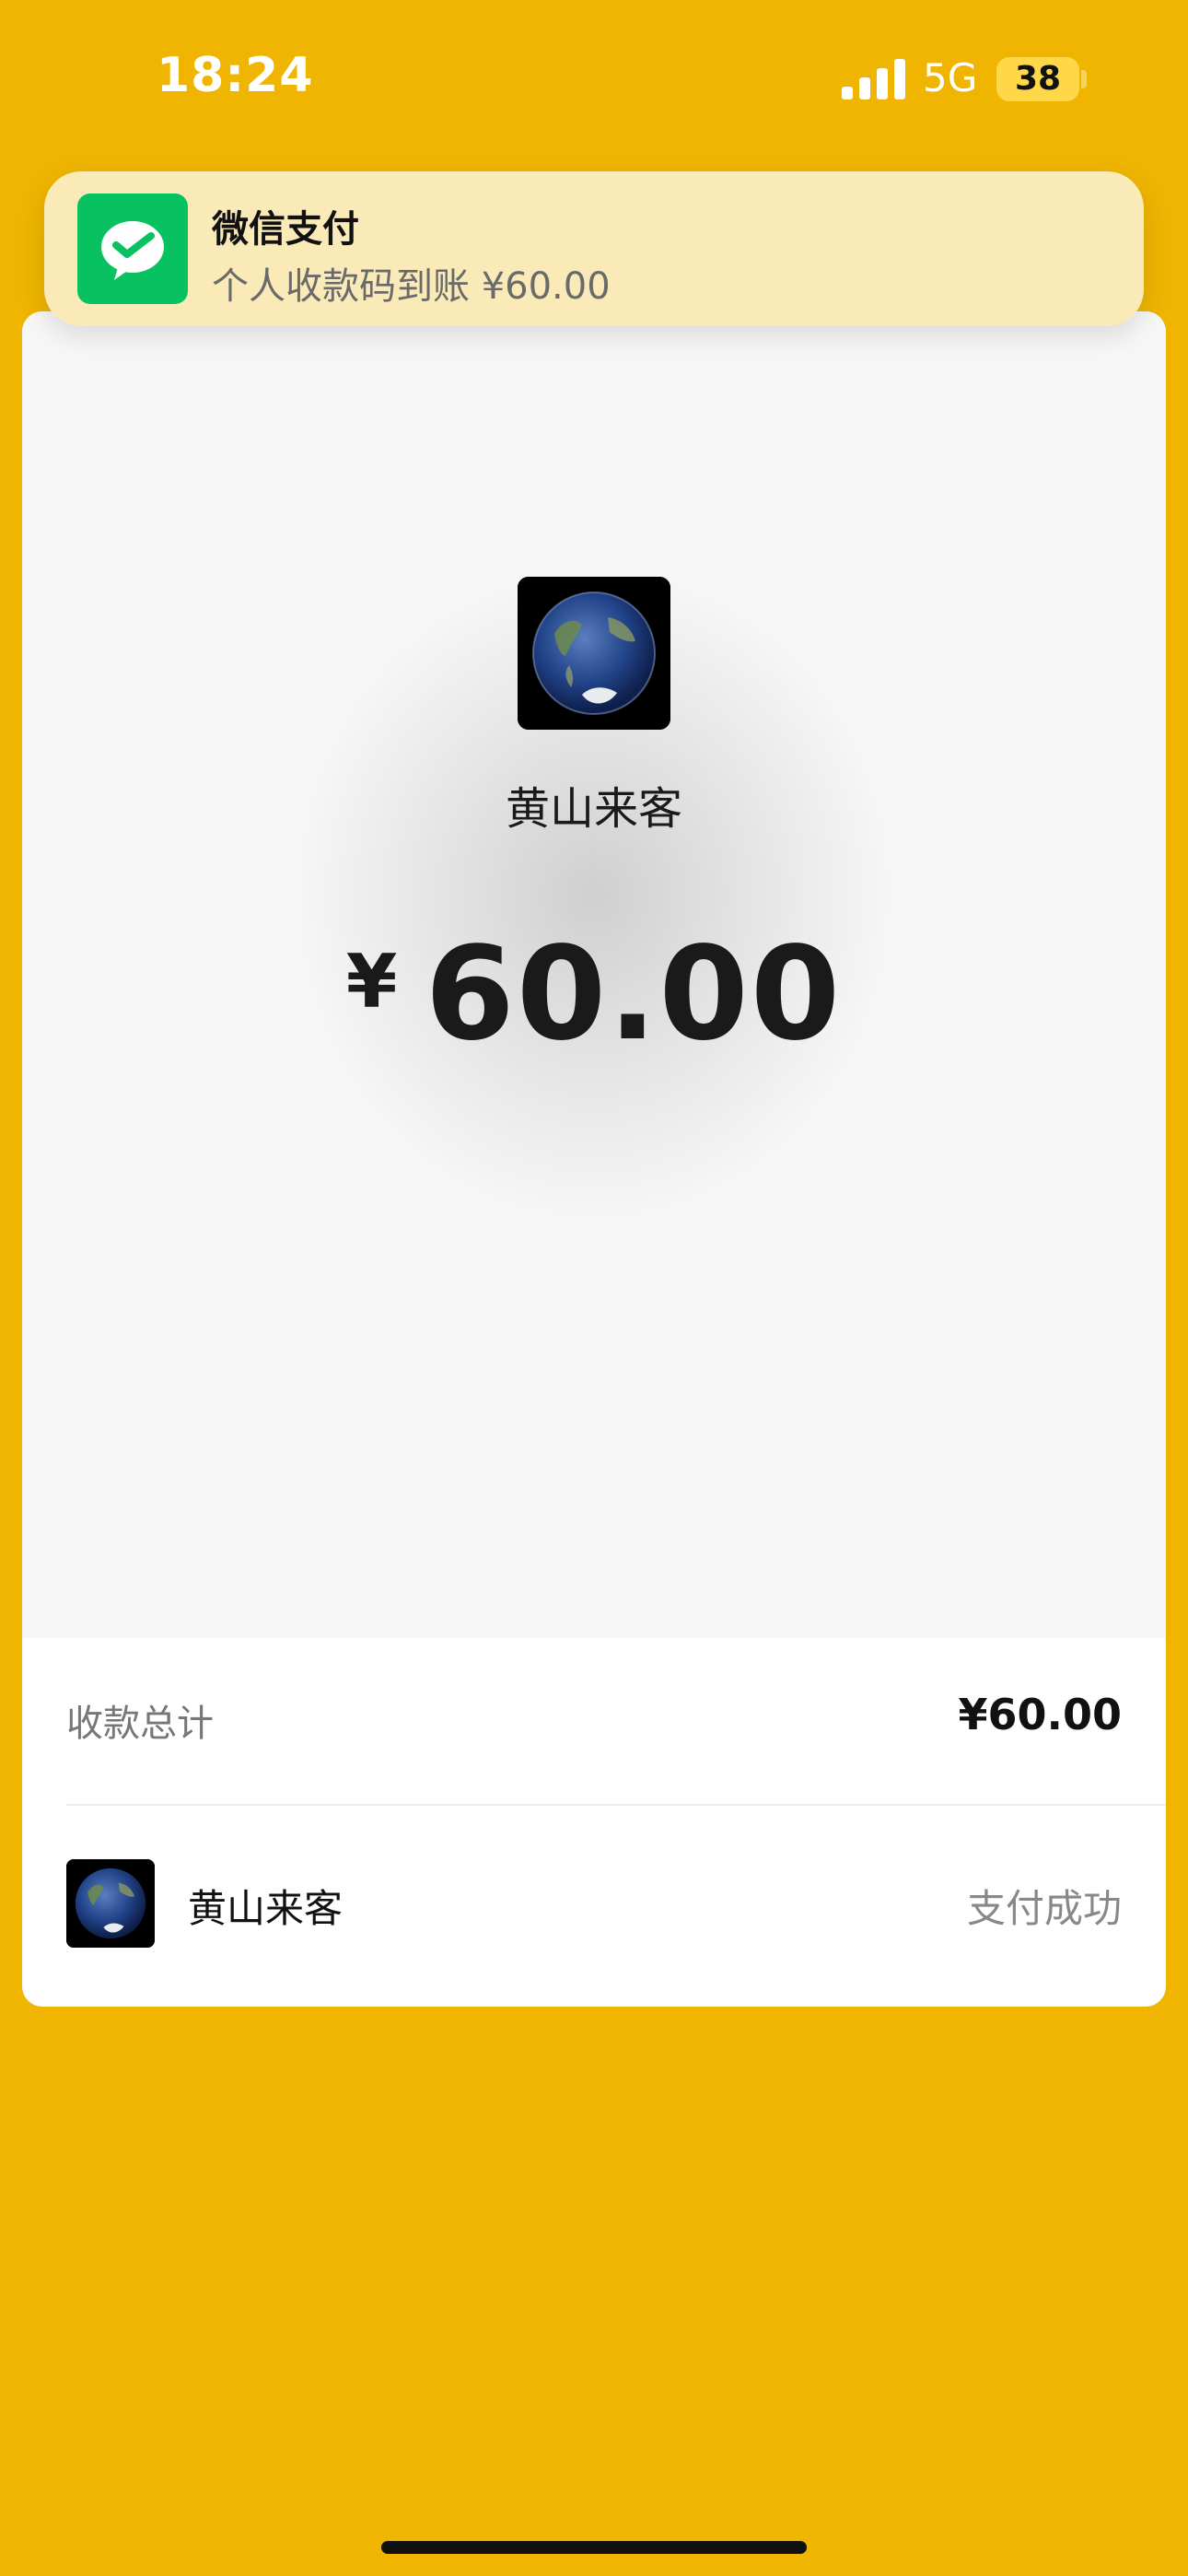  What do you see at coordinates (594, 248) in the screenshot?
I see `wechat-pay-notification: 微信支付 个人收款码到账 ¥60.00` at bounding box center [594, 248].